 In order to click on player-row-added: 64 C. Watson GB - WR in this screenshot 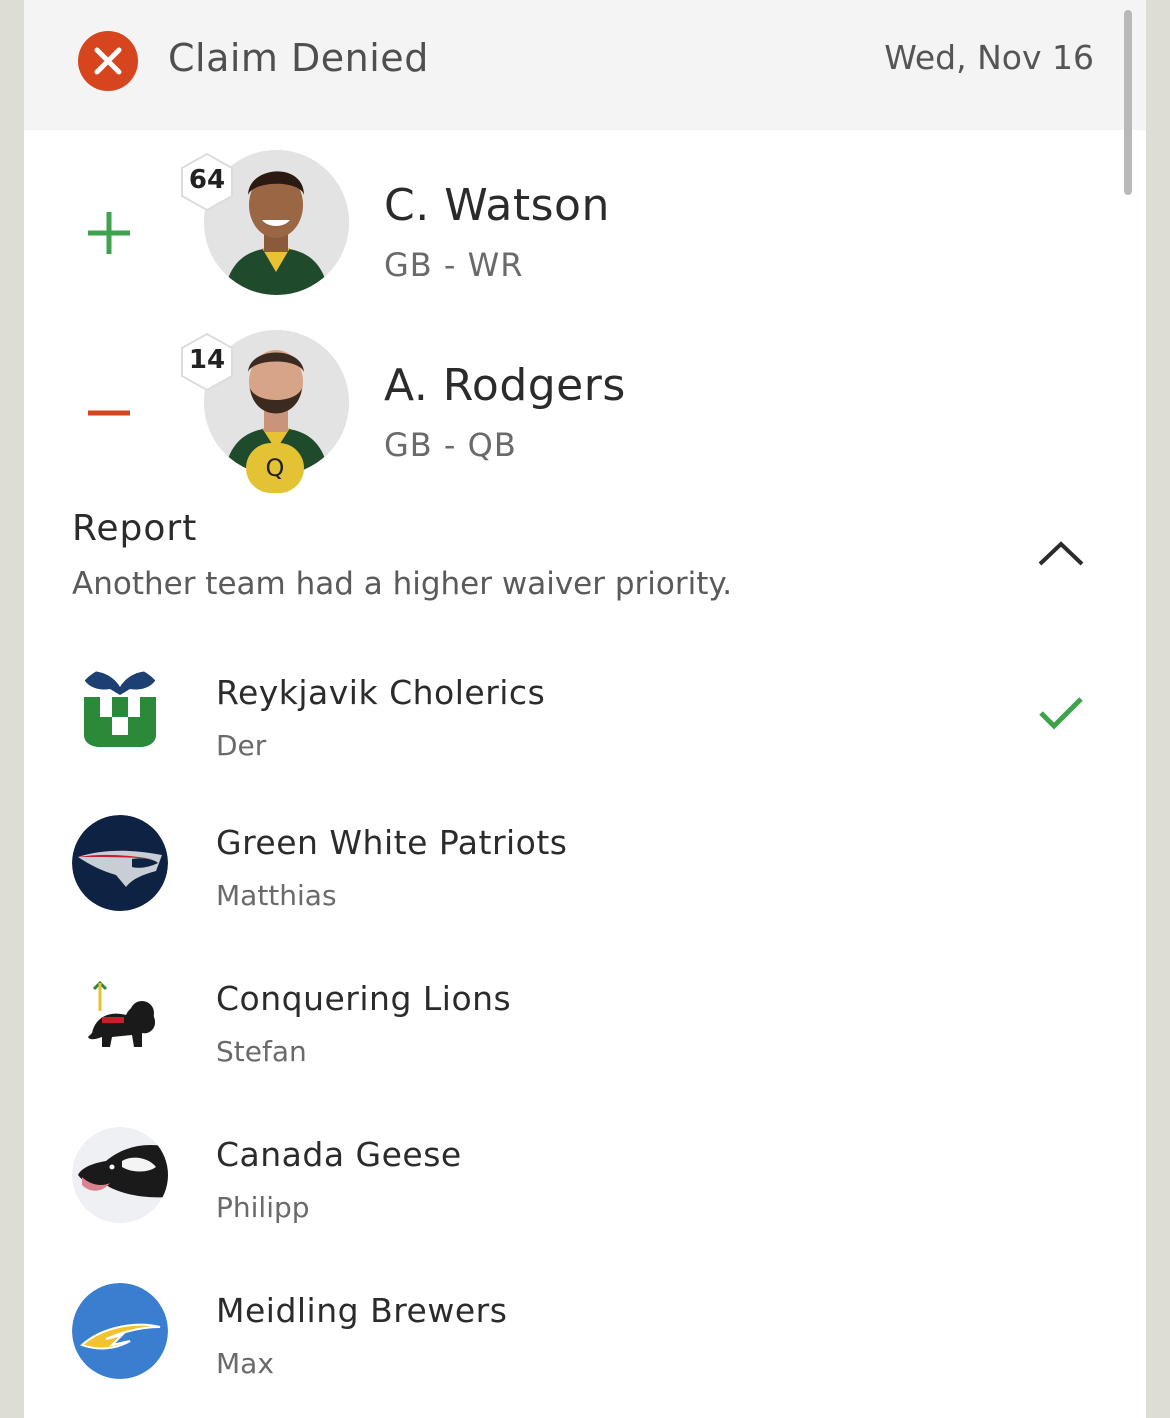, I will do `click(585, 230)`.